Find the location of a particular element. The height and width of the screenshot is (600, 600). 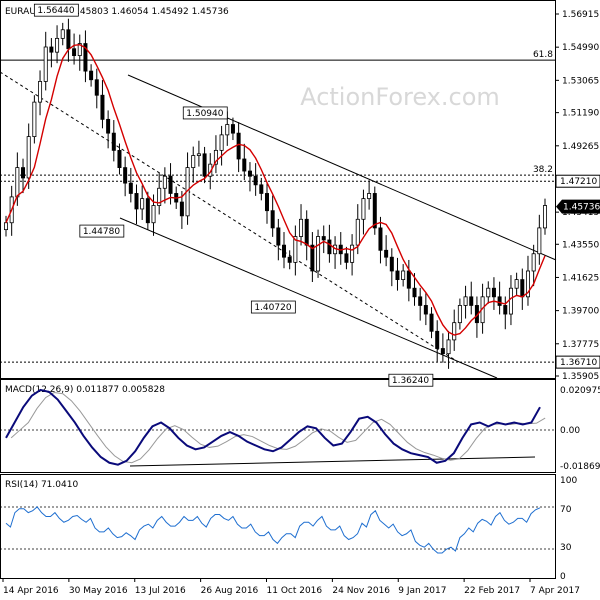

rsi-tick-label: 0 is located at coordinates (563, 577).